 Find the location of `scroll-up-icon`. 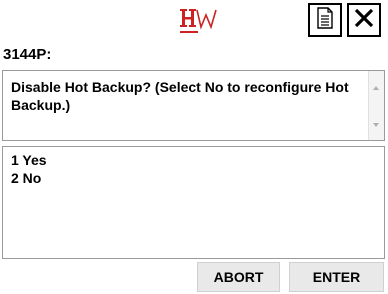

scroll-up-icon is located at coordinates (376, 88).